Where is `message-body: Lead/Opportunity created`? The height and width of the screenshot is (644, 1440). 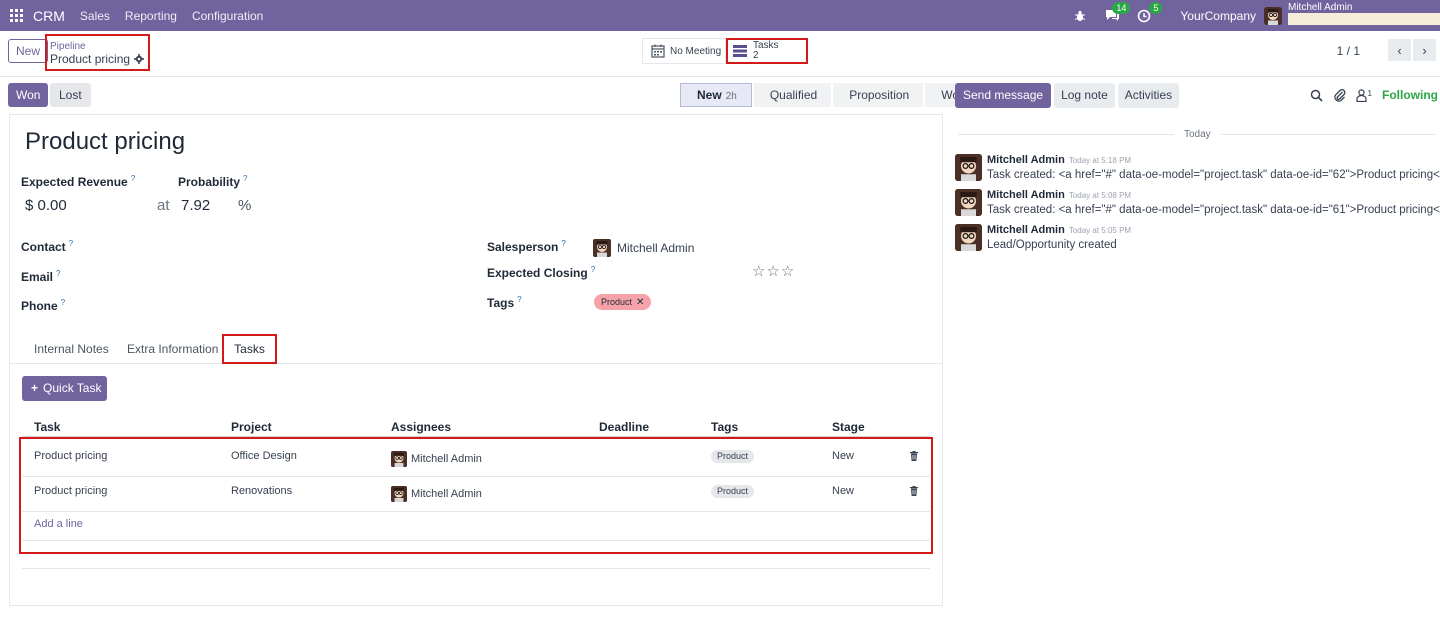 message-body: Lead/Opportunity created is located at coordinates (1052, 245).